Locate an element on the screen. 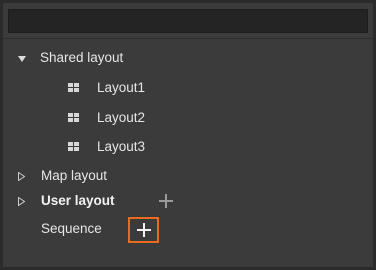 This screenshot has height=270, width=376. tree-item-layout3: Layout3 is located at coordinates (121, 147).